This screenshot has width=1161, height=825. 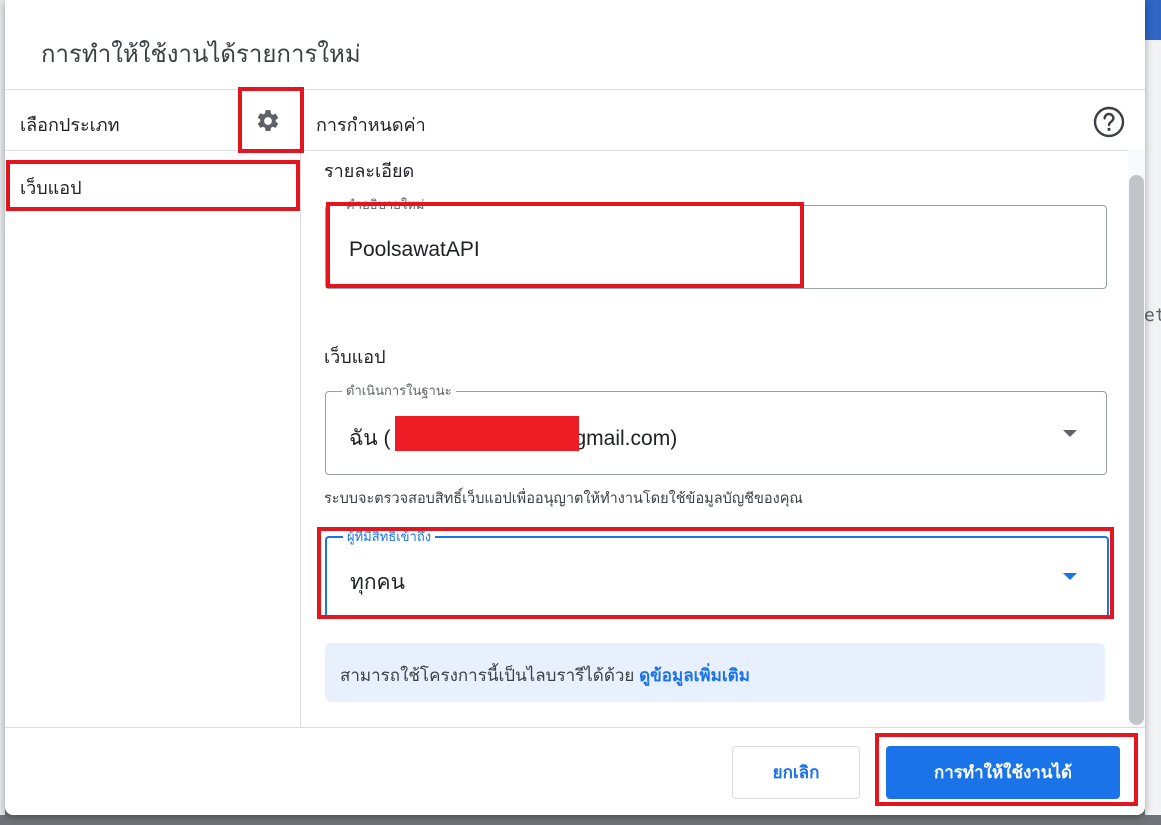 What do you see at coordinates (377, 582) in the screenshot?
I see `access-value: ทุกคน` at bounding box center [377, 582].